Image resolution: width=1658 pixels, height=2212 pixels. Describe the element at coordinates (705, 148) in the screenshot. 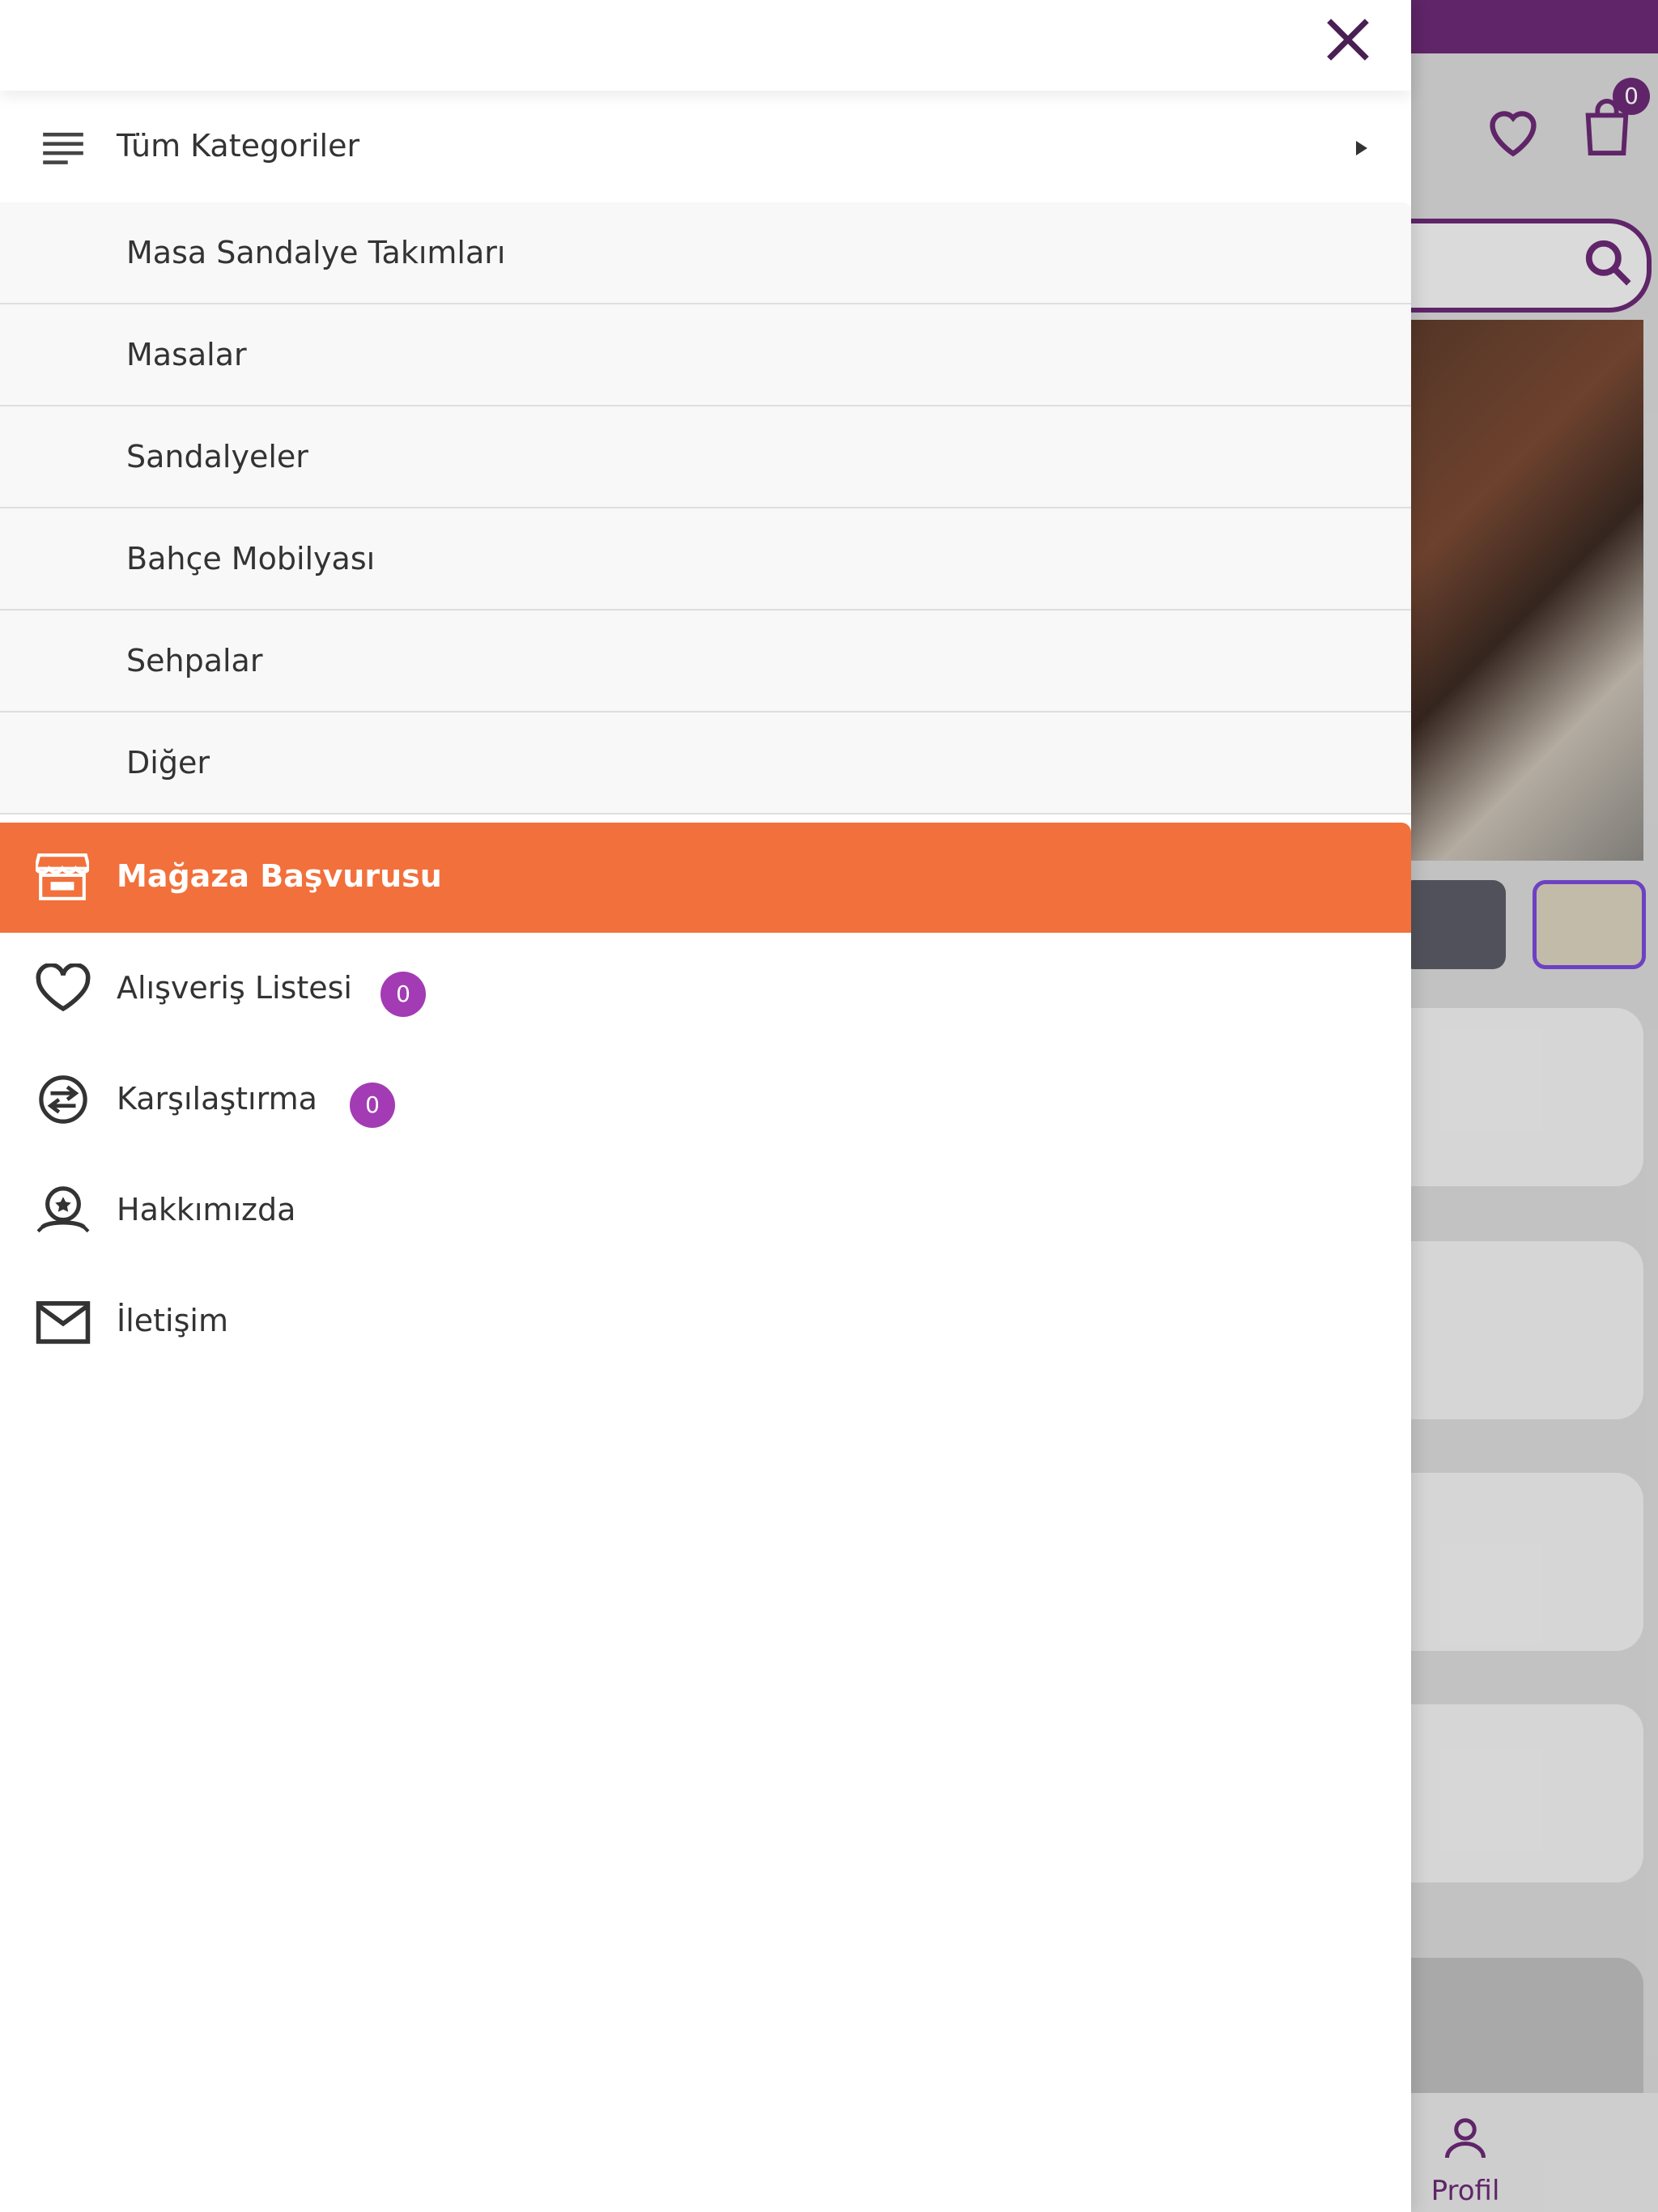

I see `all-categories-item: Tüm Kategoriler` at that location.